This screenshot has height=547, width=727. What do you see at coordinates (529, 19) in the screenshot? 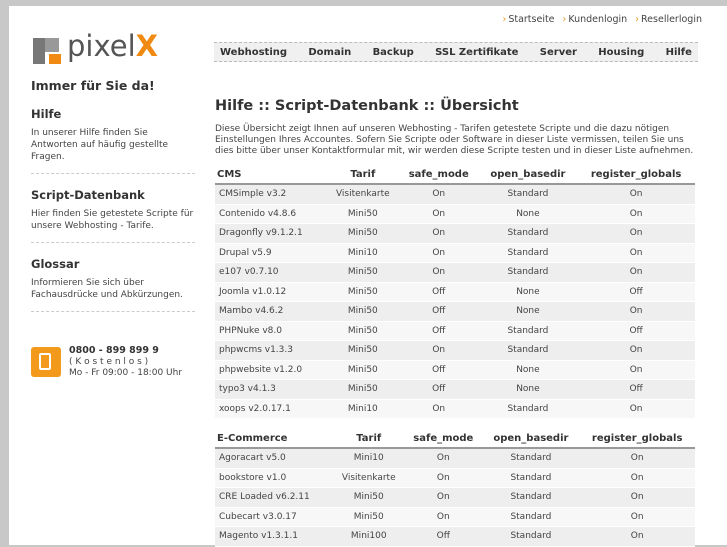
I see `top-link-startseite: › Startseite` at bounding box center [529, 19].